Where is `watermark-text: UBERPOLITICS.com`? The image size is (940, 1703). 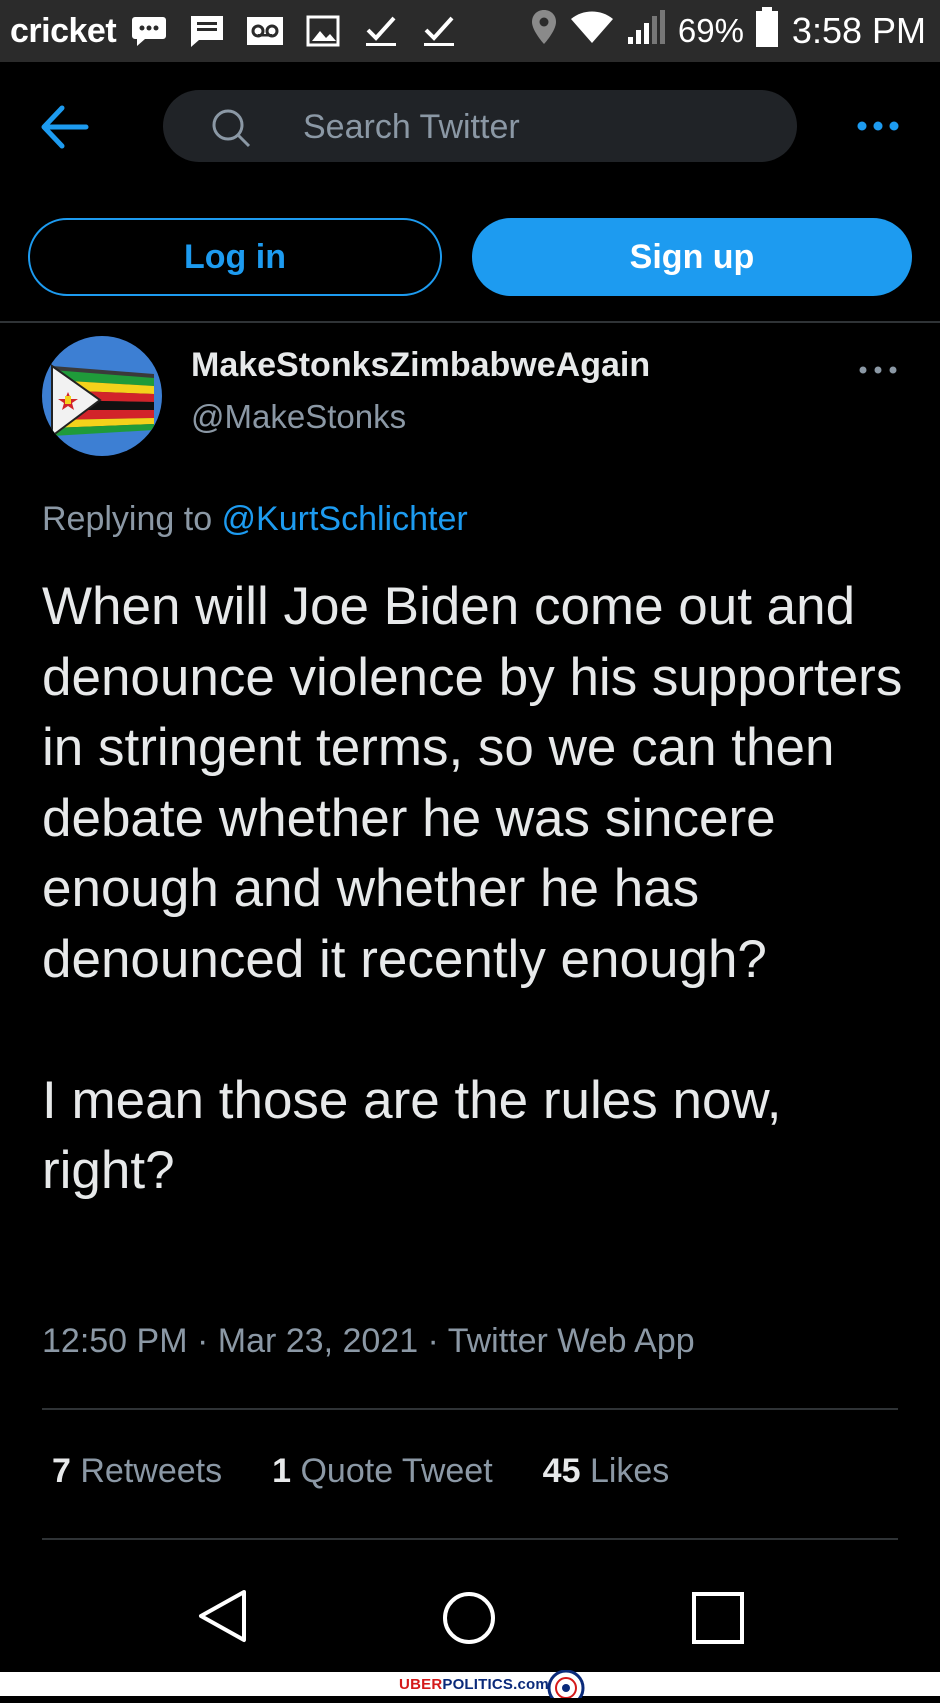
watermark-text: UBERPOLITICS.com is located at coordinates (474, 1684).